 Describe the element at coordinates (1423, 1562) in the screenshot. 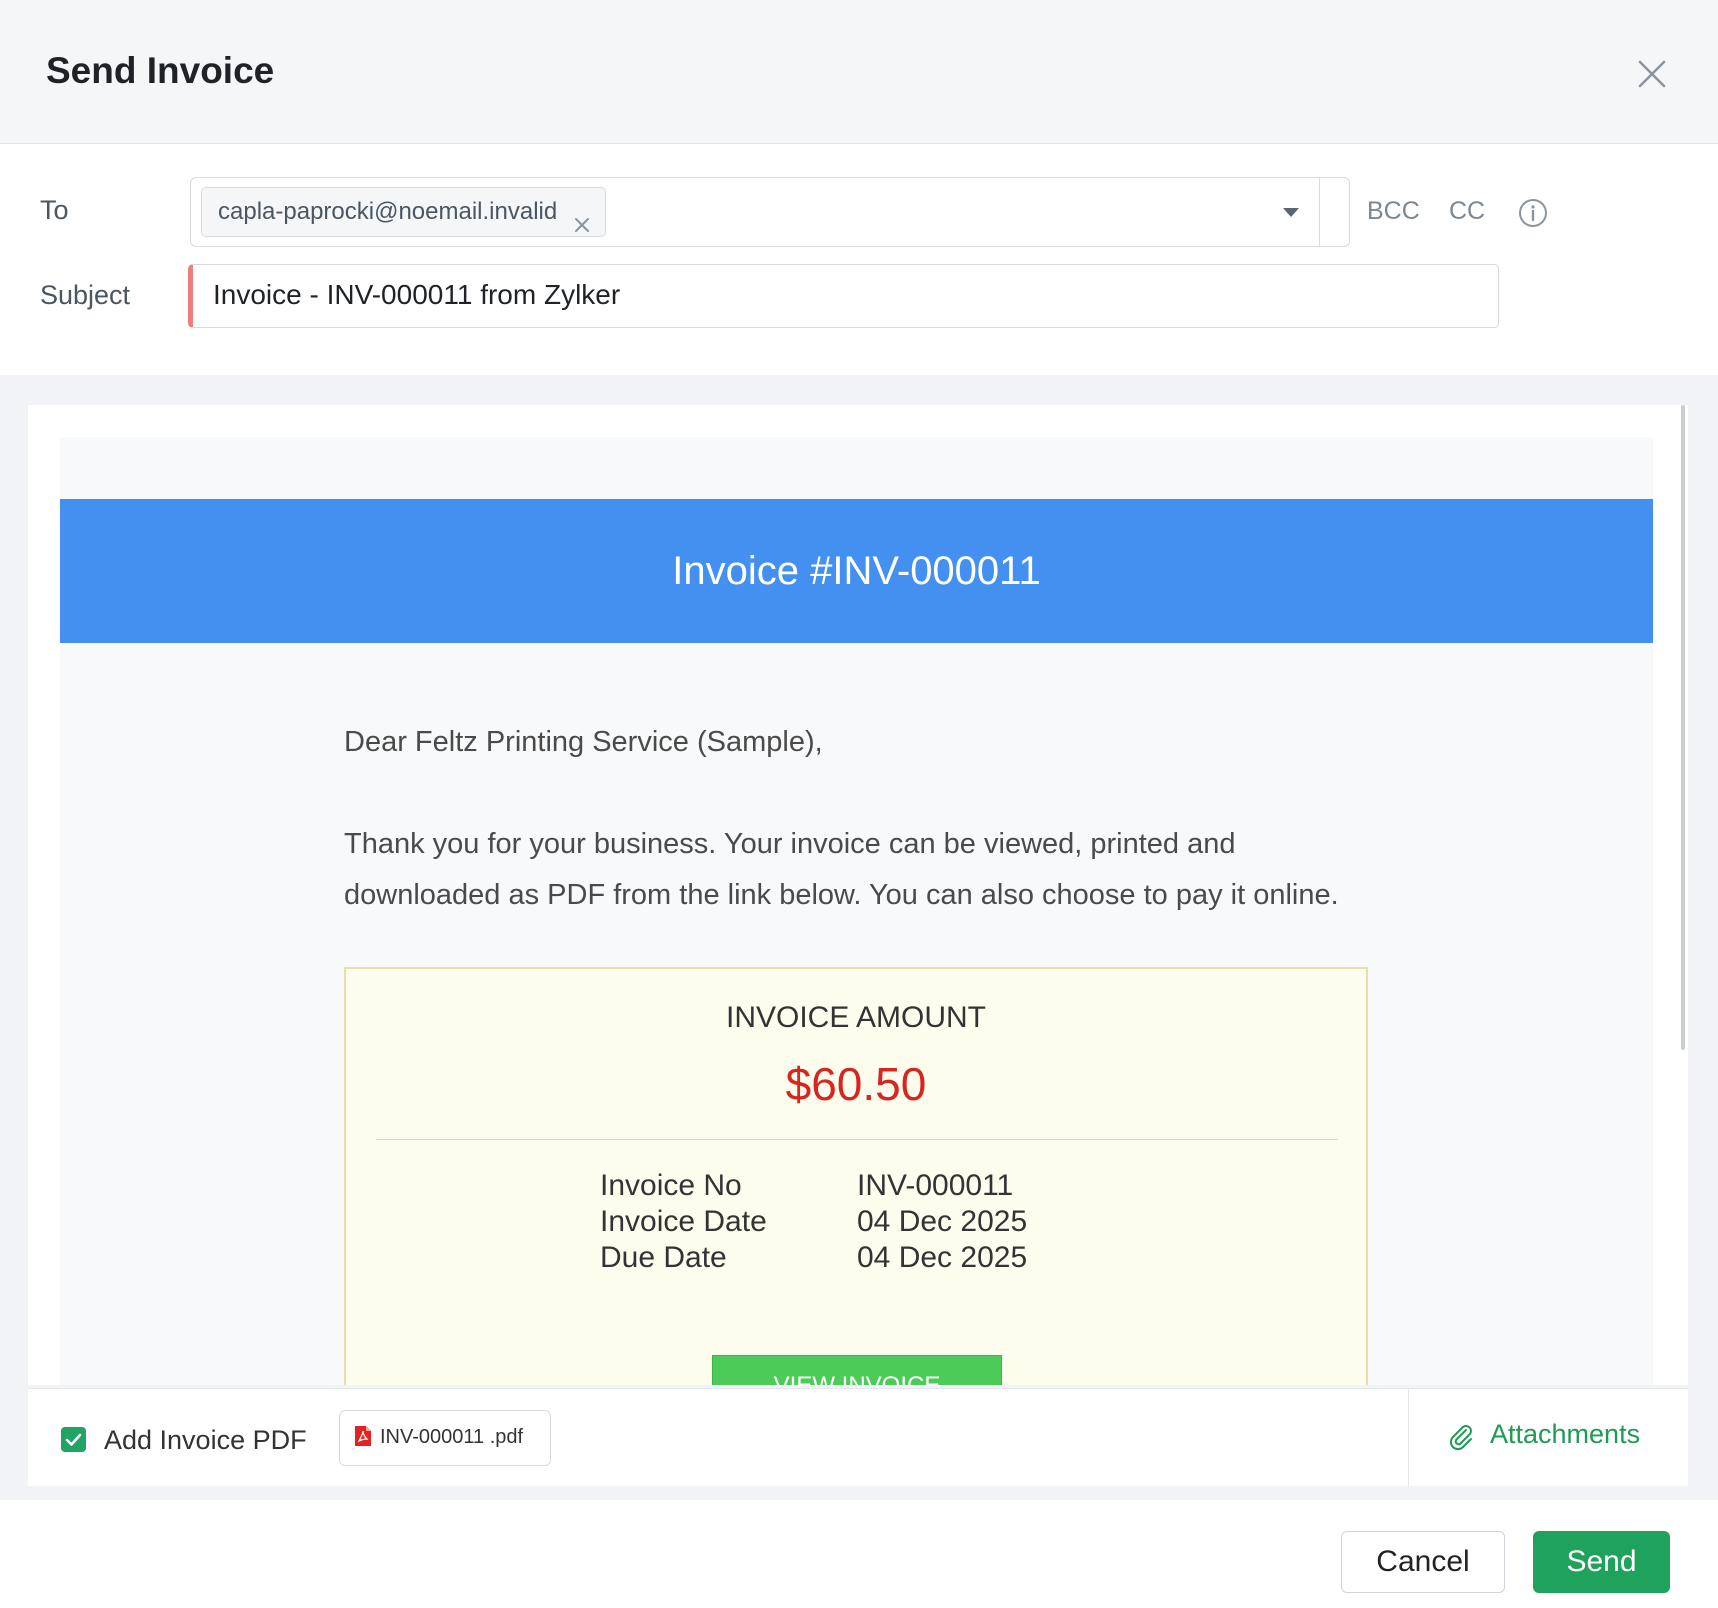

I see `cancel-button: Cancel` at that location.